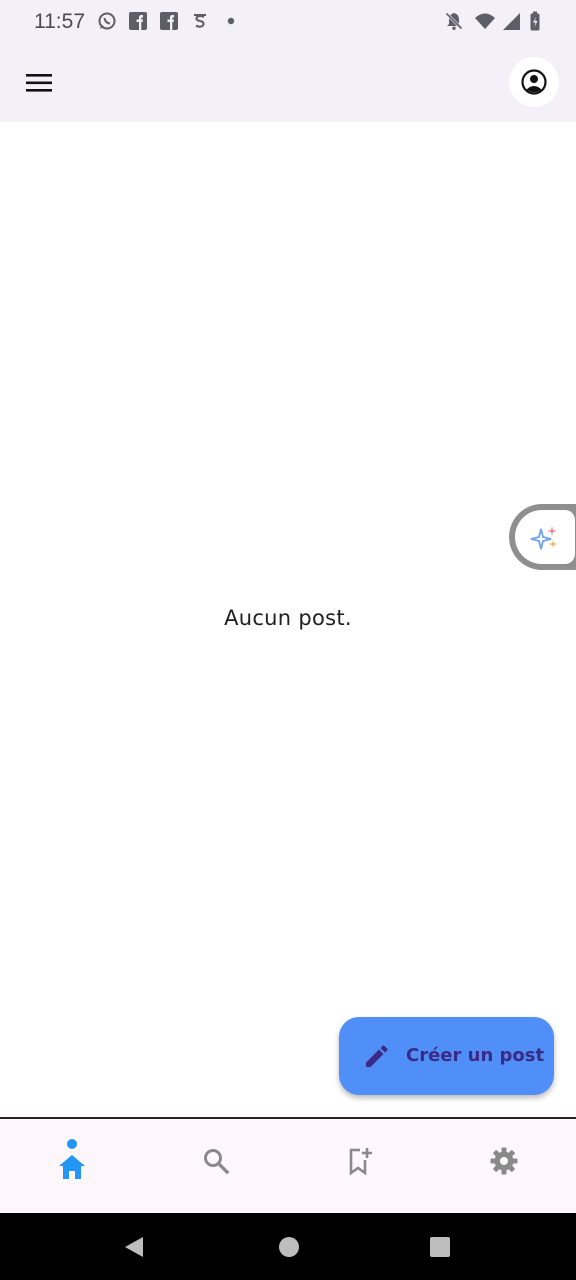 This screenshot has width=576, height=1280. I want to click on notifications-off-icon, so click(454, 21).